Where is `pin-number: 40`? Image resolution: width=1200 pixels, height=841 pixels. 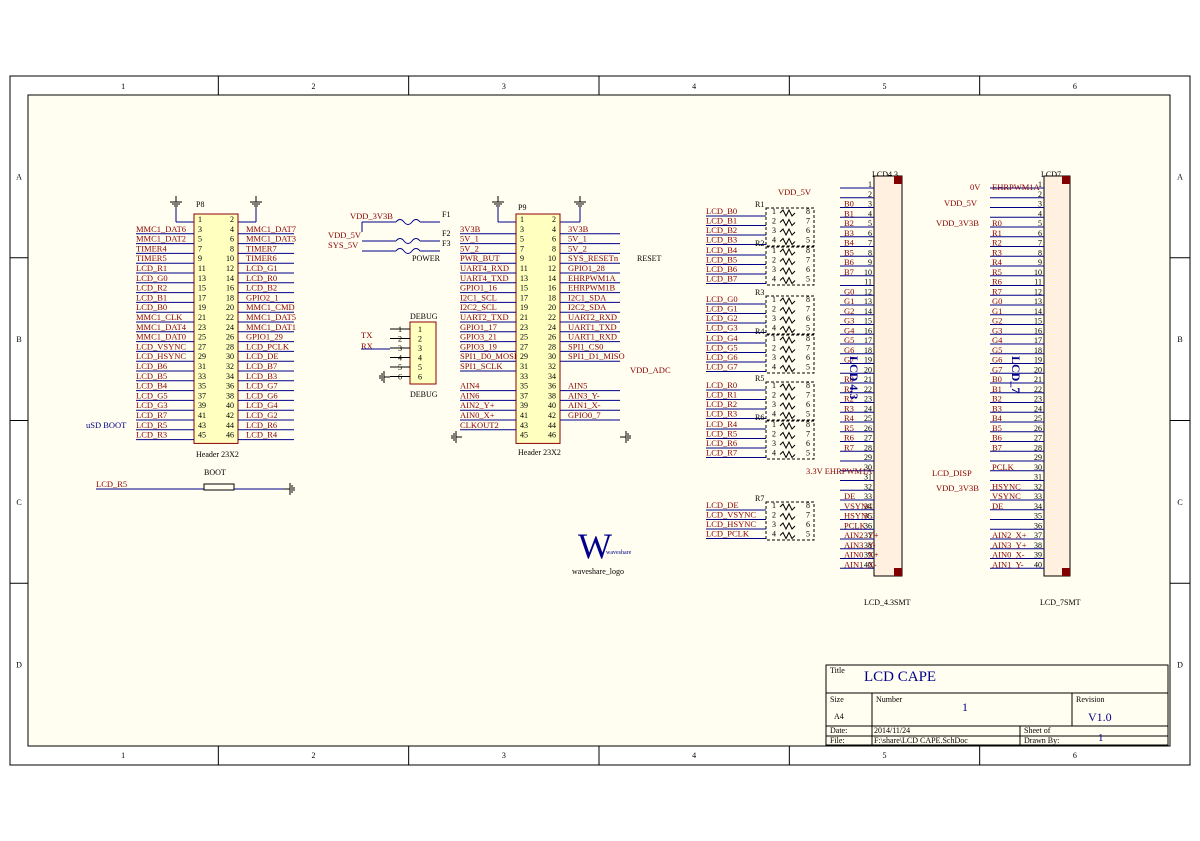
pin-number: 40 is located at coordinates (230, 405).